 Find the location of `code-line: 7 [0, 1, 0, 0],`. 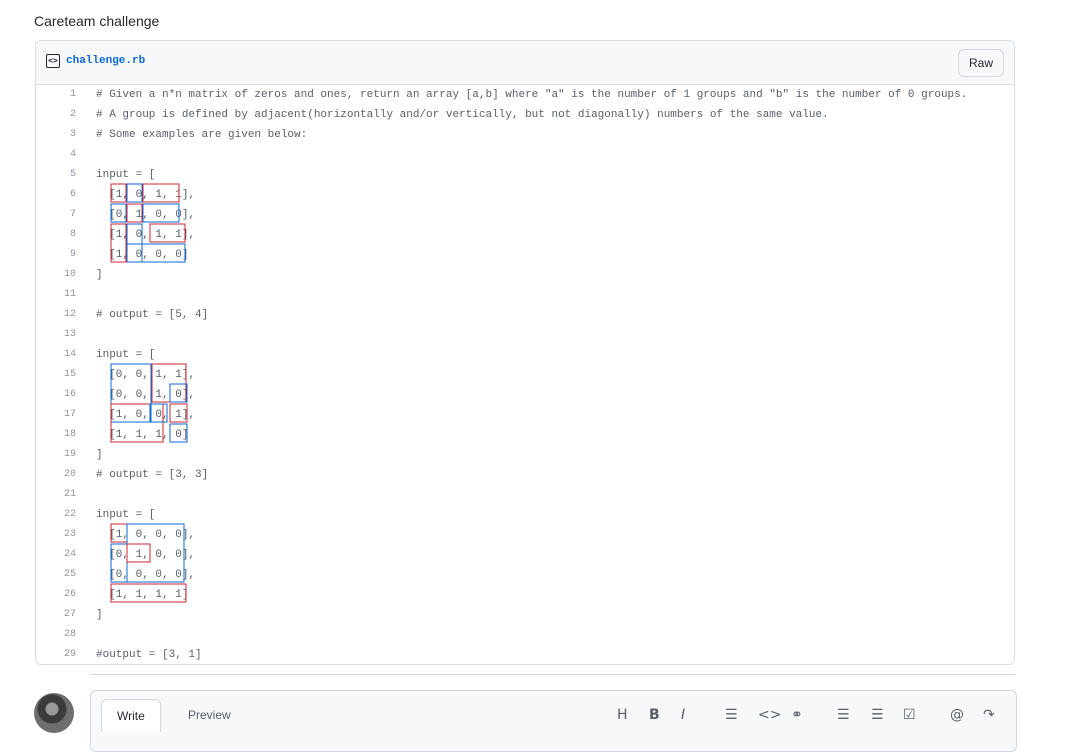

code-line: 7 [0, 1, 0, 0], is located at coordinates (525, 215).